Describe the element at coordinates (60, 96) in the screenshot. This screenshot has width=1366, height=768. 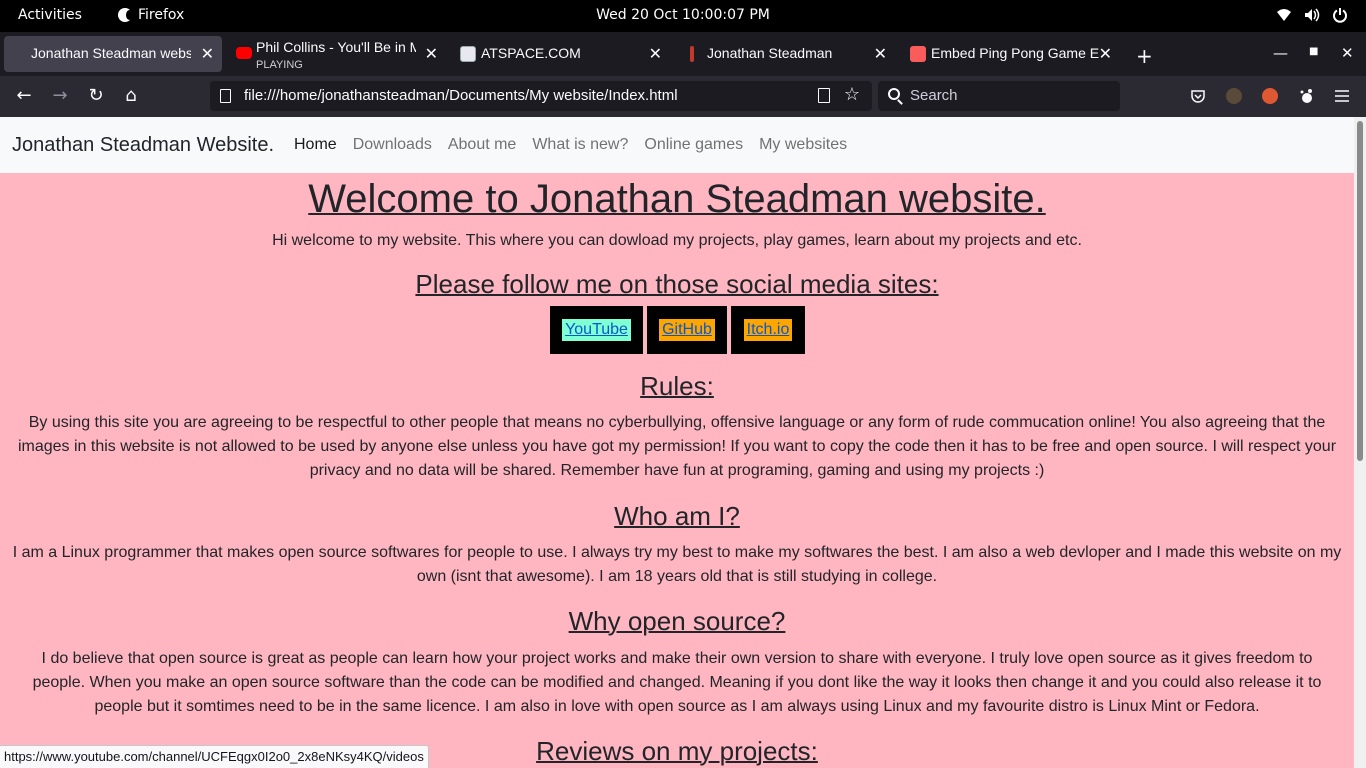
I see `forward-button: →` at that location.